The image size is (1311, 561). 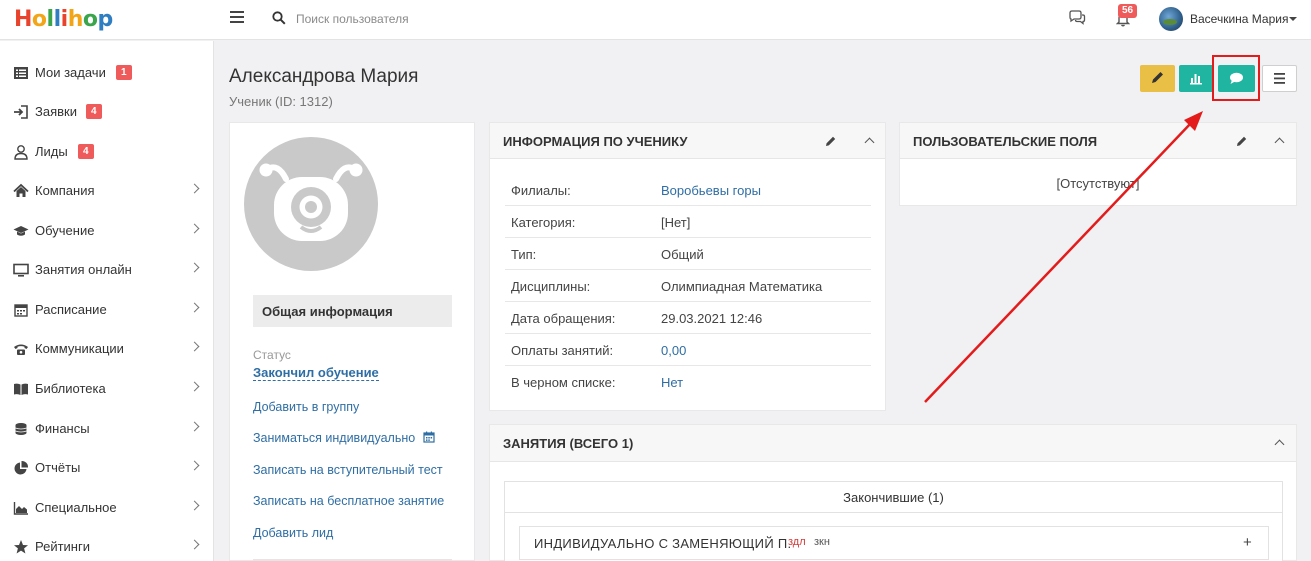 I want to click on menu-icon, so click(x=1279, y=78).